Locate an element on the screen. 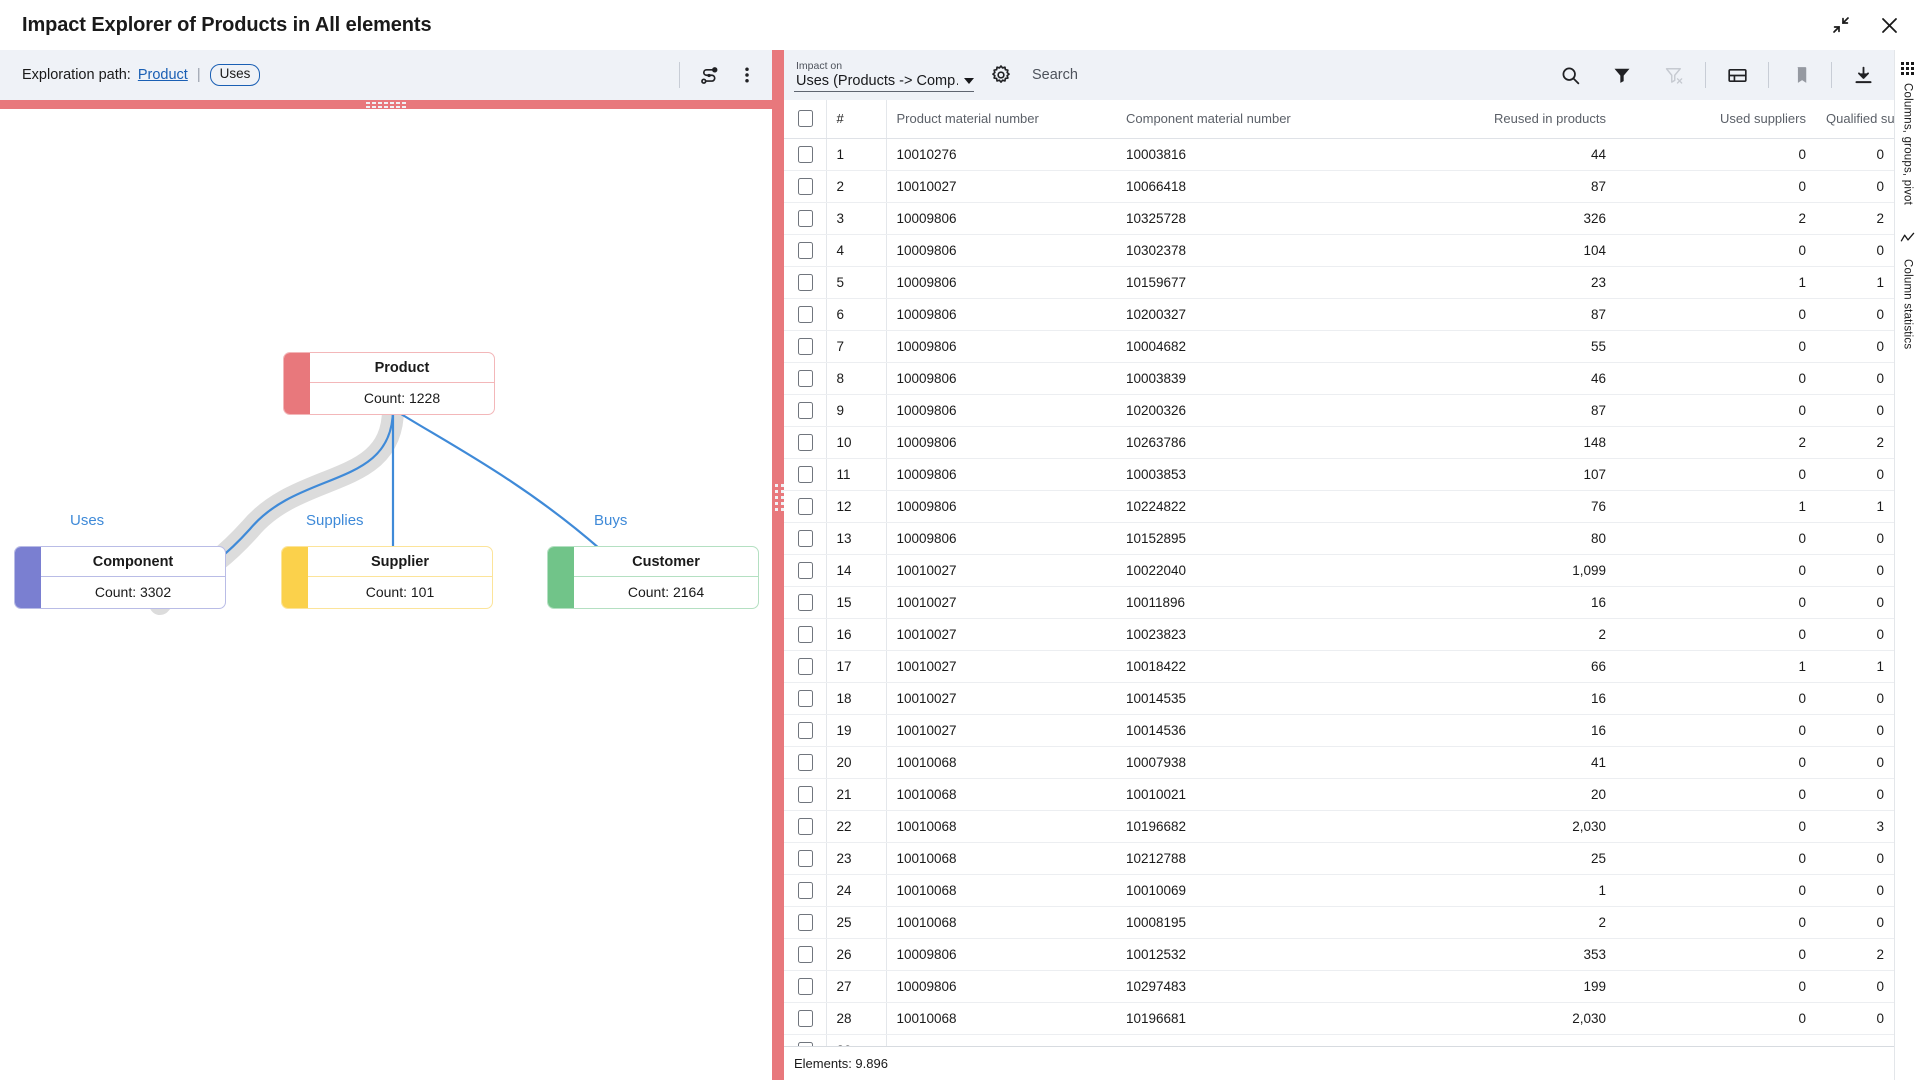 The height and width of the screenshot is (1080, 1920). filter-icon is located at coordinates (1622, 75).